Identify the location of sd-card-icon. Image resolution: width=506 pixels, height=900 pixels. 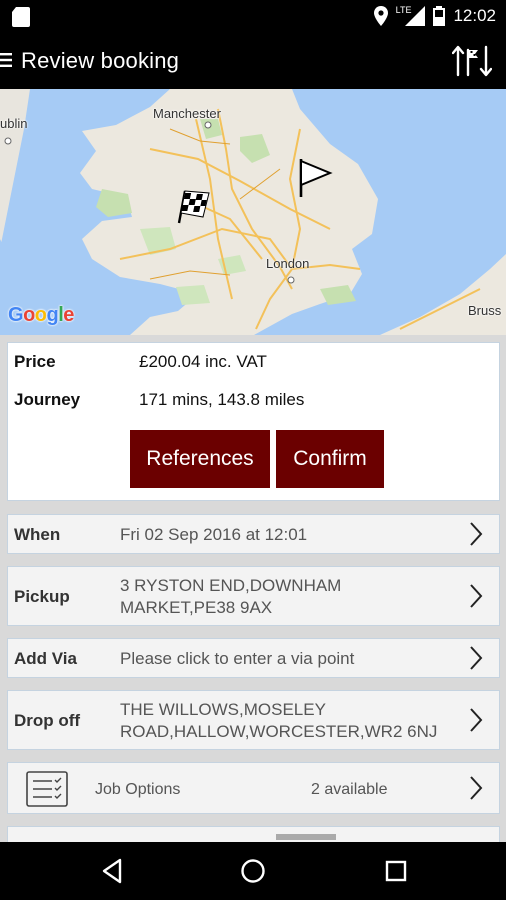
(21, 17).